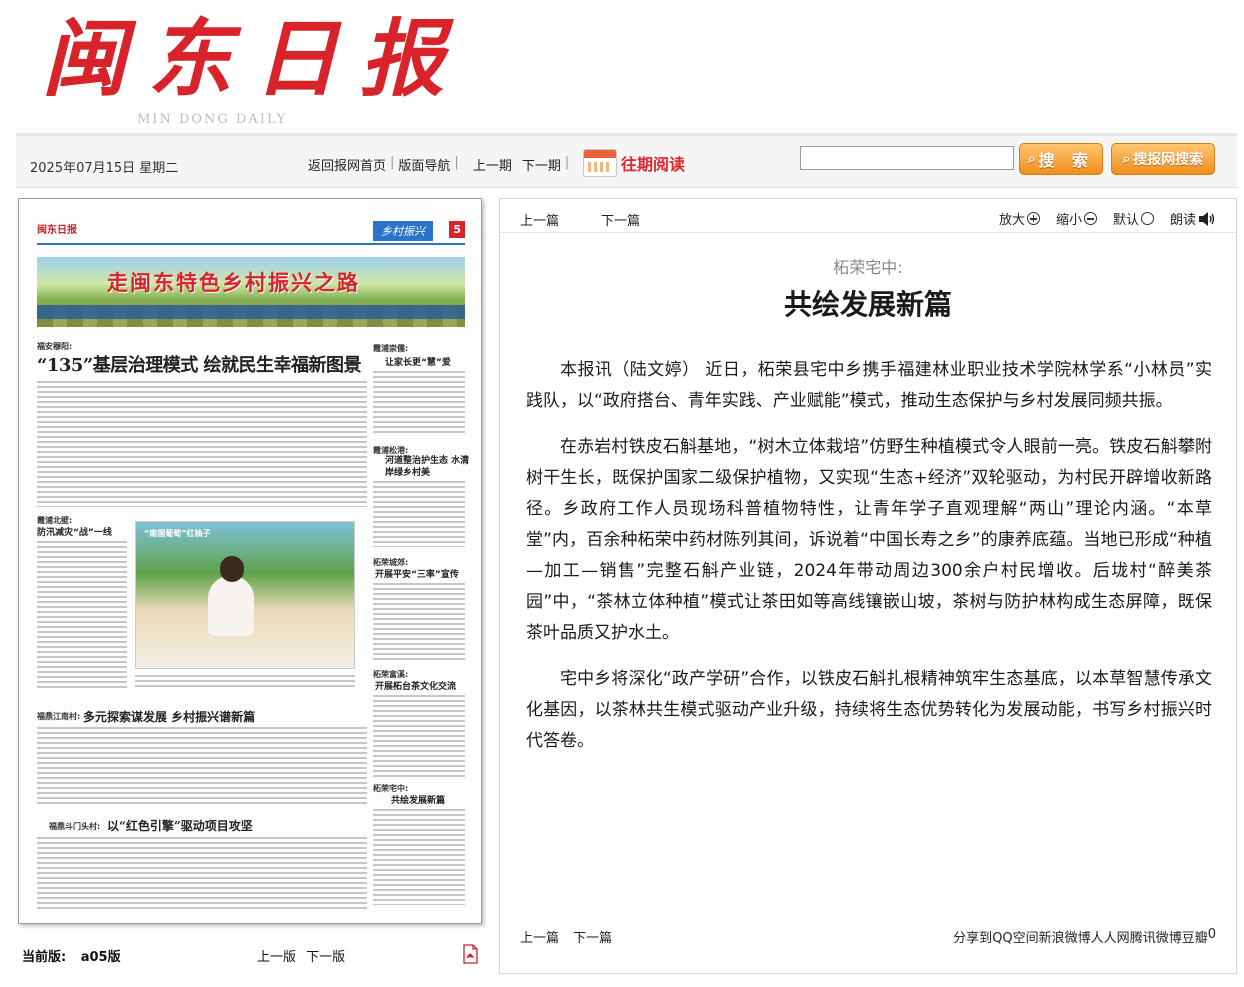 This screenshot has width=1244, height=987. Describe the element at coordinates (59, 716) in the screenshot. I see `story-kicker: 福鼎江南村:` at that location.